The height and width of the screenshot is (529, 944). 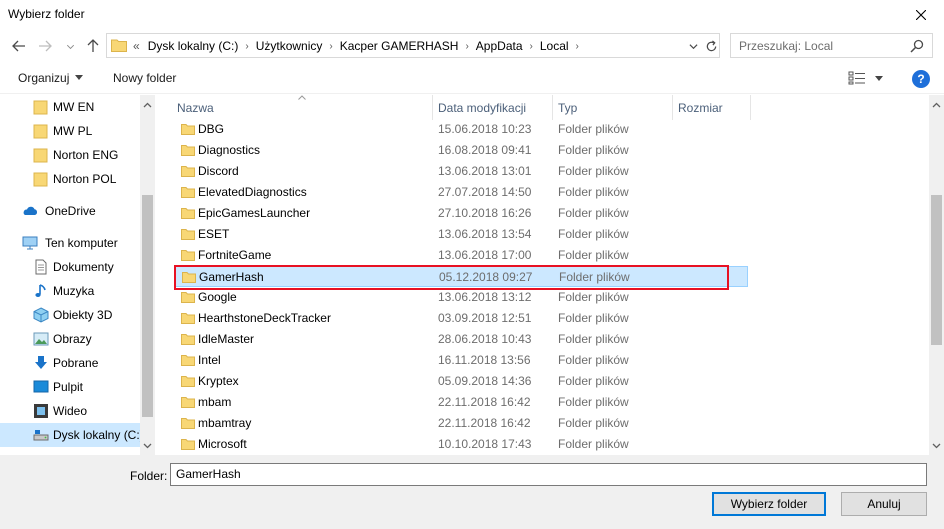 I want to click on refresh-button, so click(x=711, y=46).